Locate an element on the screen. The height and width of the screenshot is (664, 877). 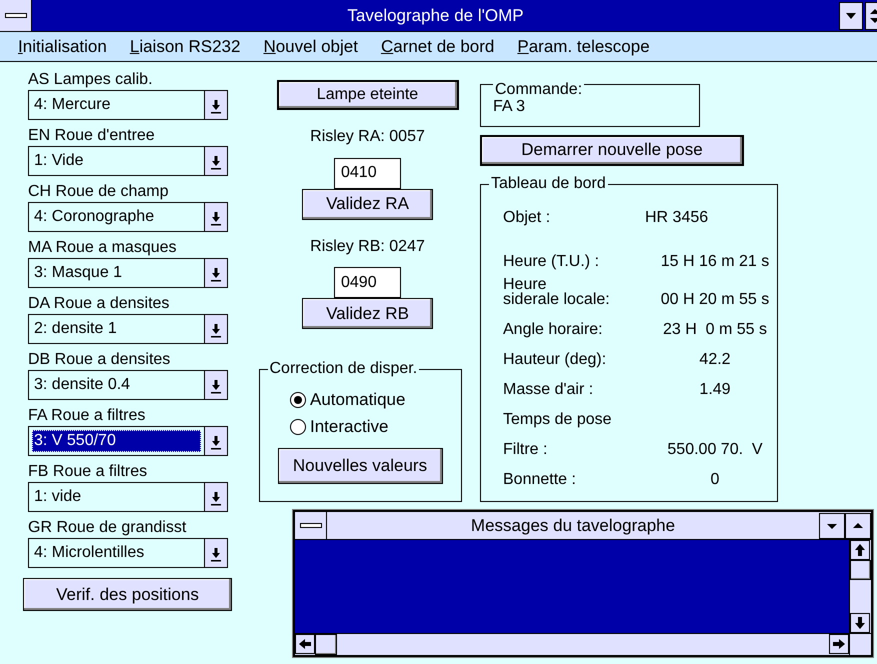
field-label: Angle horaire: is located at coordinates (553, 328).